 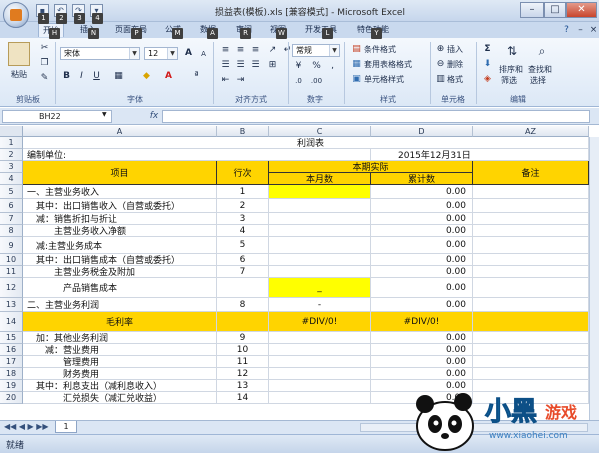 What do you see at coordinates (120, 305) in the screenshot?
I see `row-item-label: 二、主营业务利润` at bounding box center [120, 305].